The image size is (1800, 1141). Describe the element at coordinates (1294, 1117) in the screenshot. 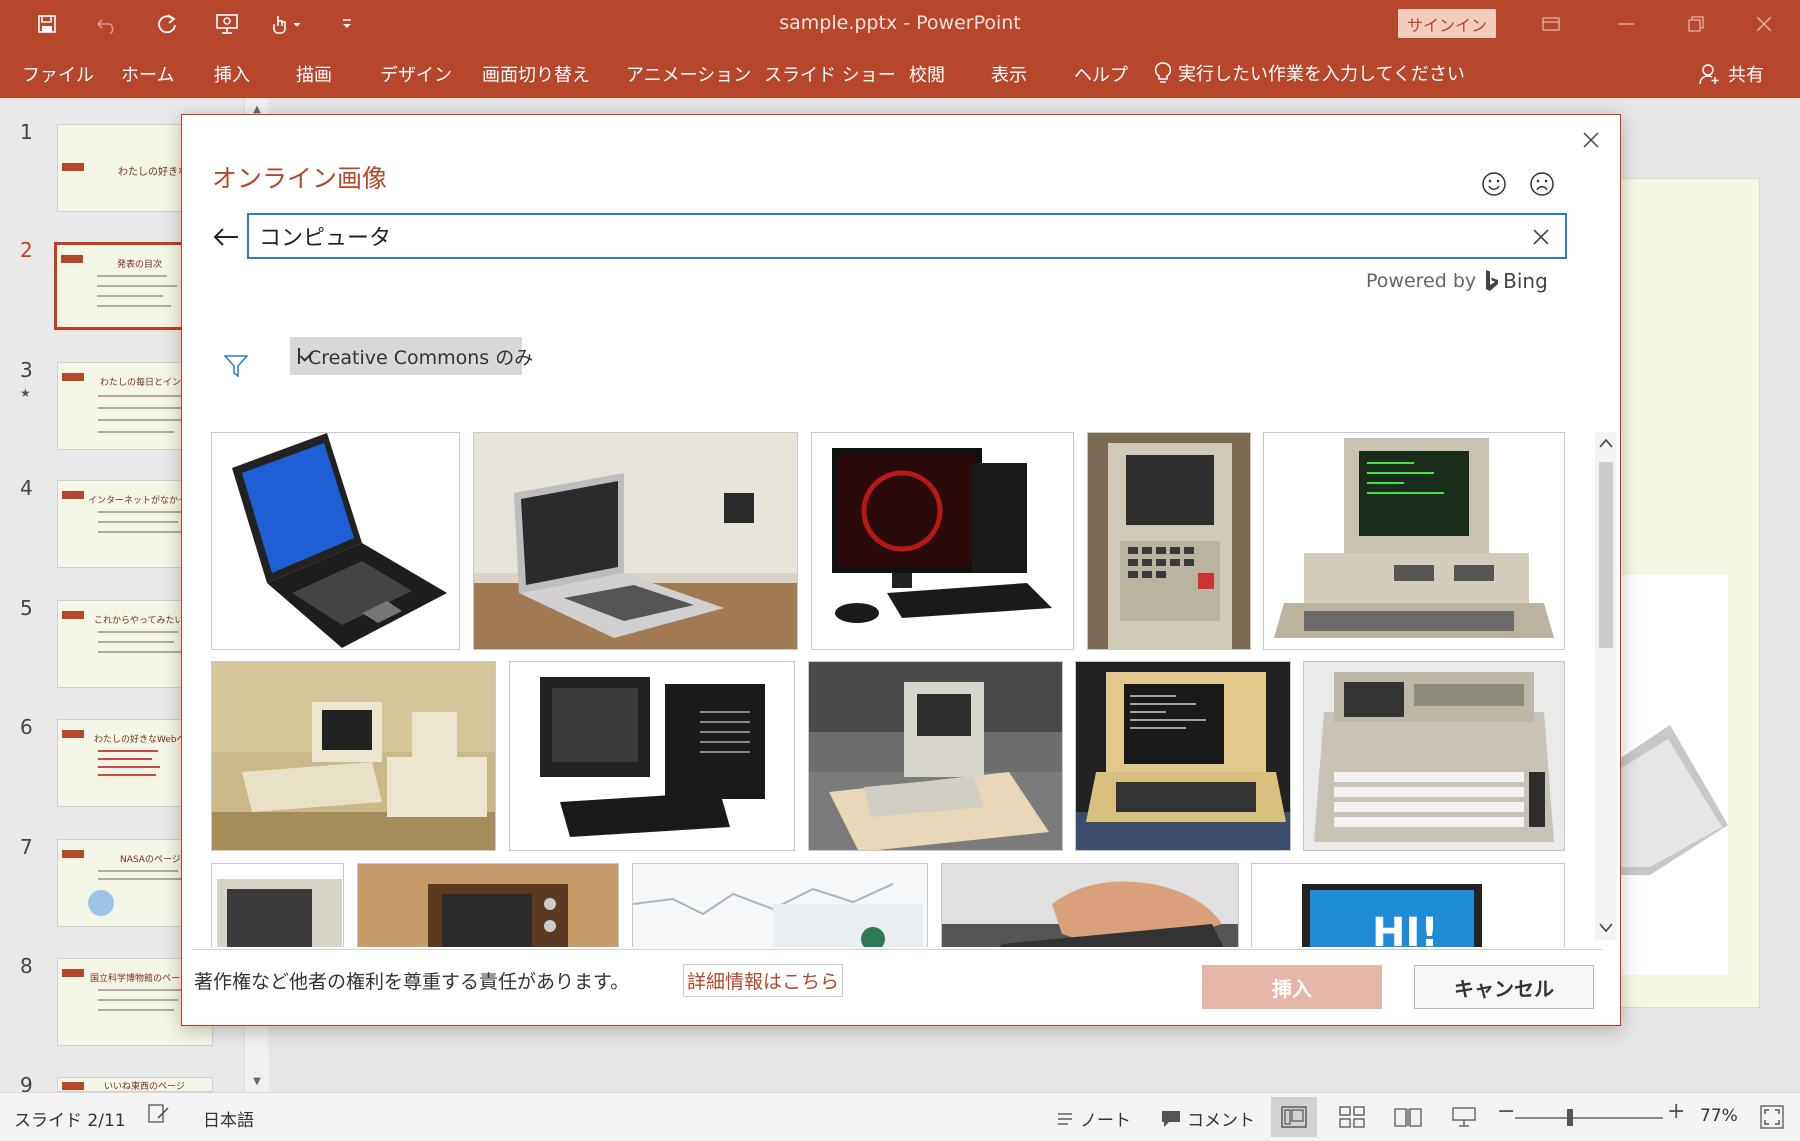

I see `normal-view-icon` at that location.